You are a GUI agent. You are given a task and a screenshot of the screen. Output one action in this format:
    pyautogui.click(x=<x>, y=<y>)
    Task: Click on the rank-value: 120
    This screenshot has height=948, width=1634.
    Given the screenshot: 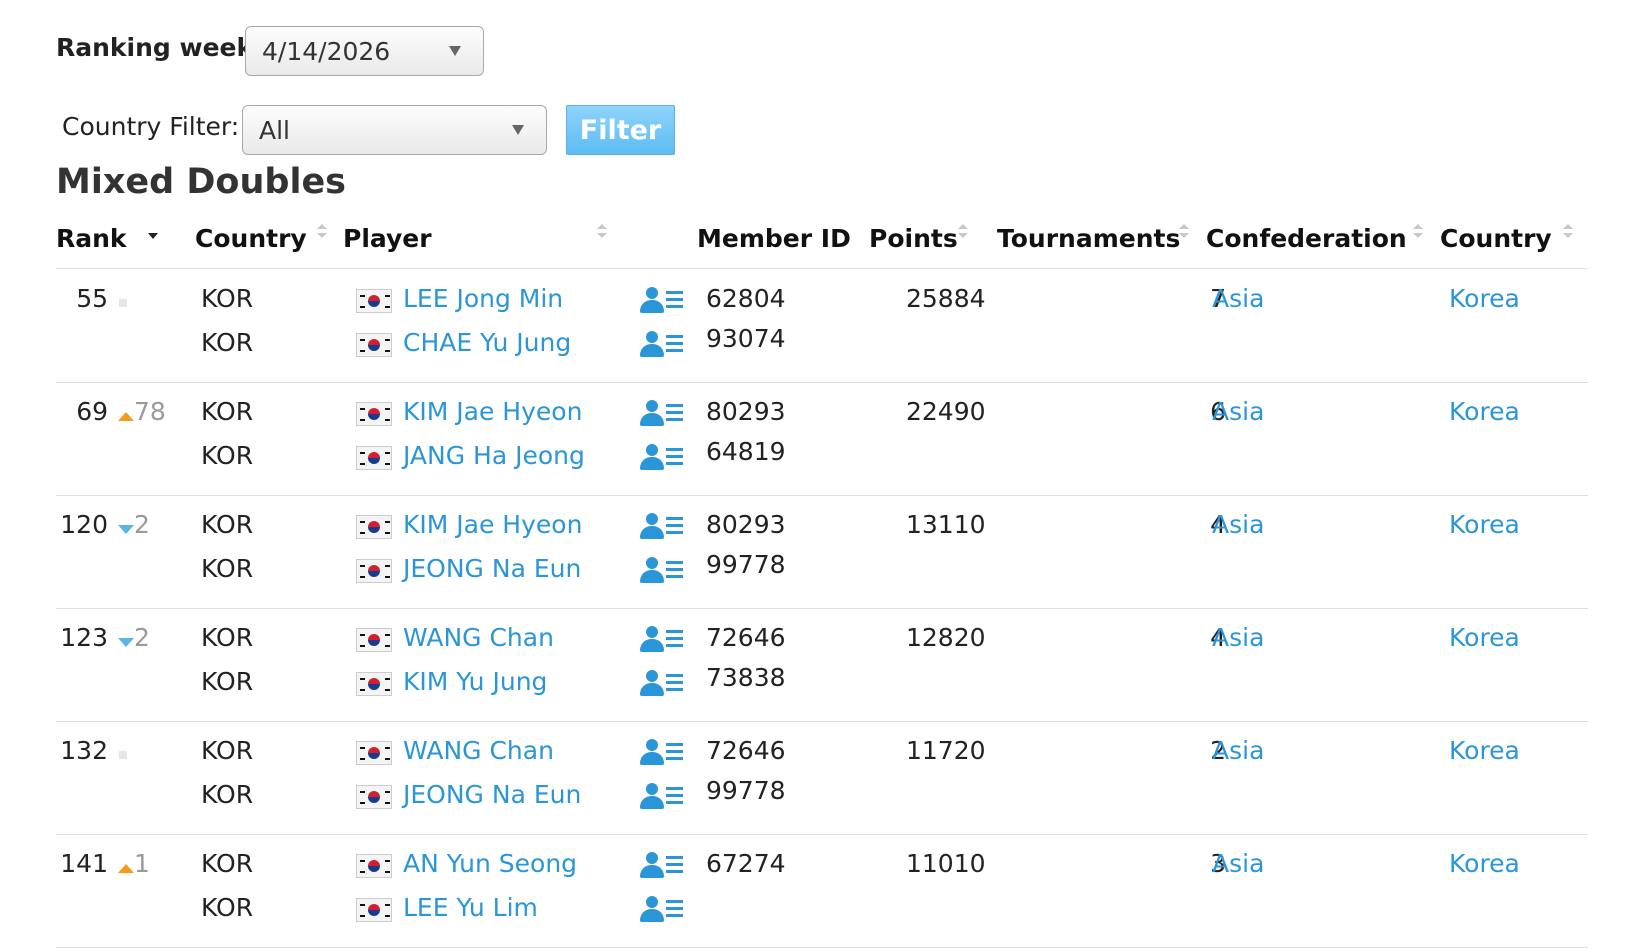 What is the action you would take?
    pyautogui.click(x=84, y=524)
    